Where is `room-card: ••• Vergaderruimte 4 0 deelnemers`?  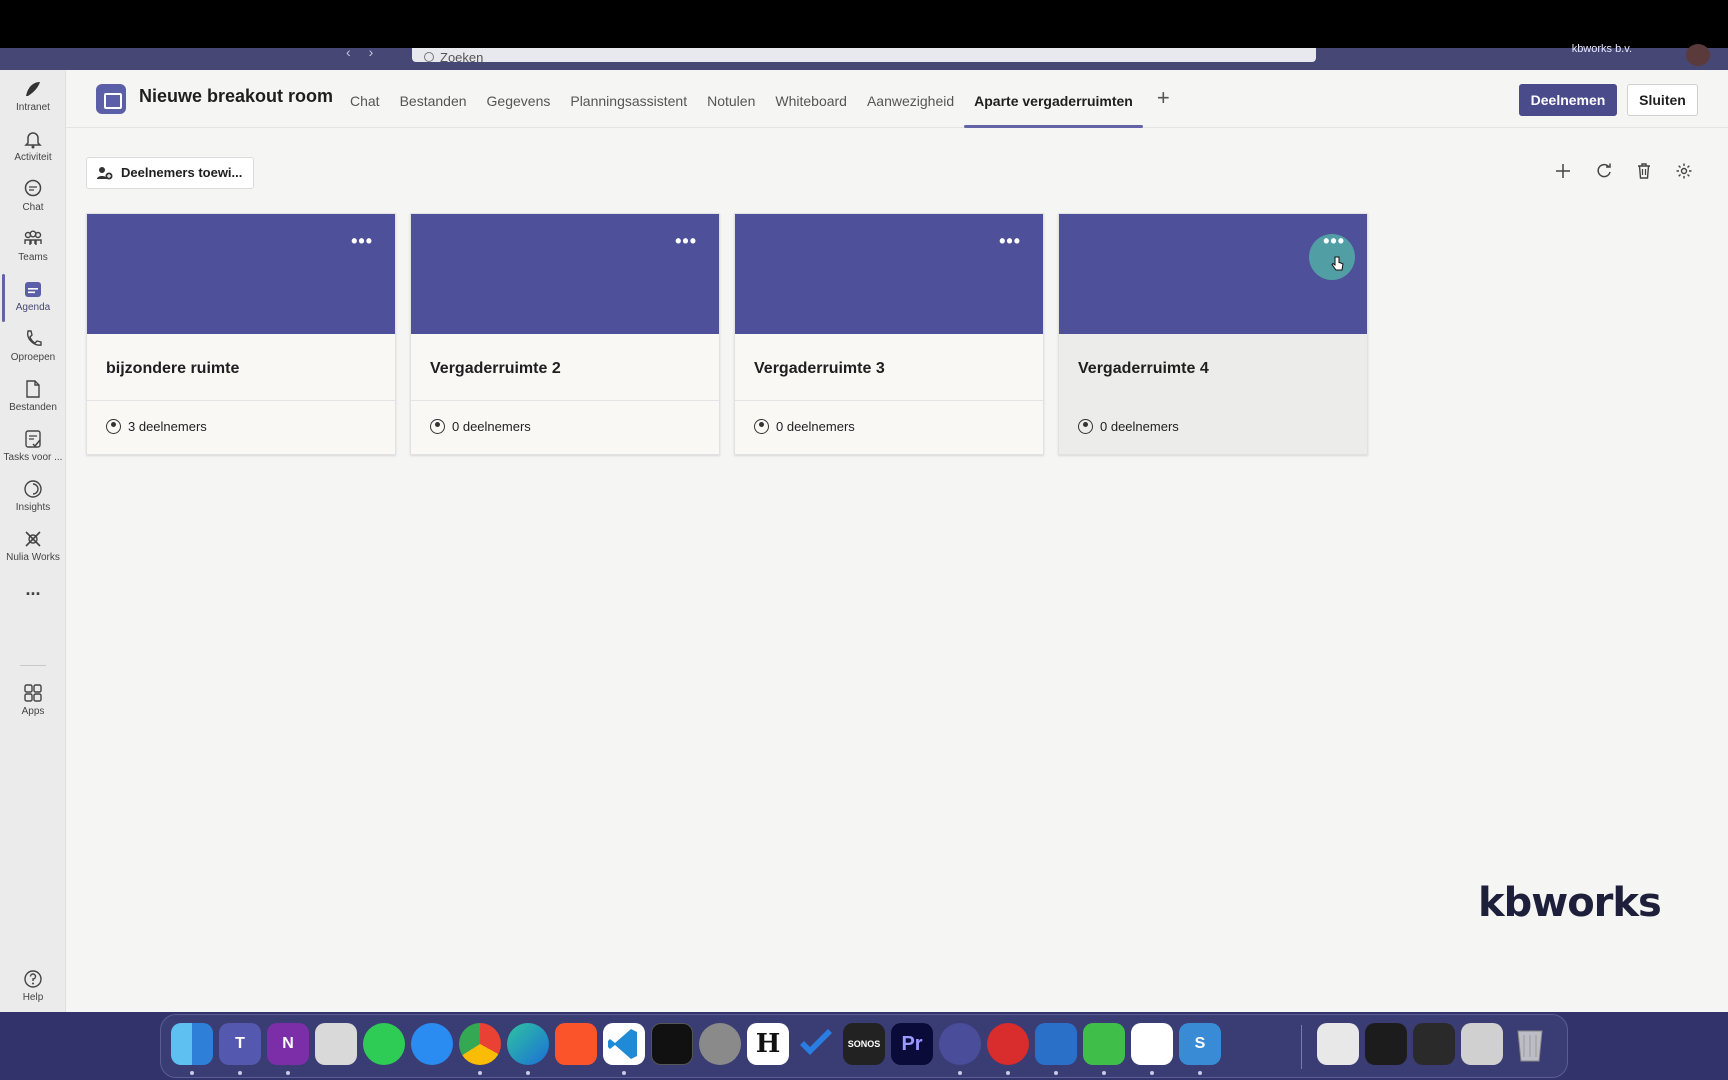
room-card: ••• Vergaderruimte 4 0 deelnemers is located at coordinates (1213, 334).